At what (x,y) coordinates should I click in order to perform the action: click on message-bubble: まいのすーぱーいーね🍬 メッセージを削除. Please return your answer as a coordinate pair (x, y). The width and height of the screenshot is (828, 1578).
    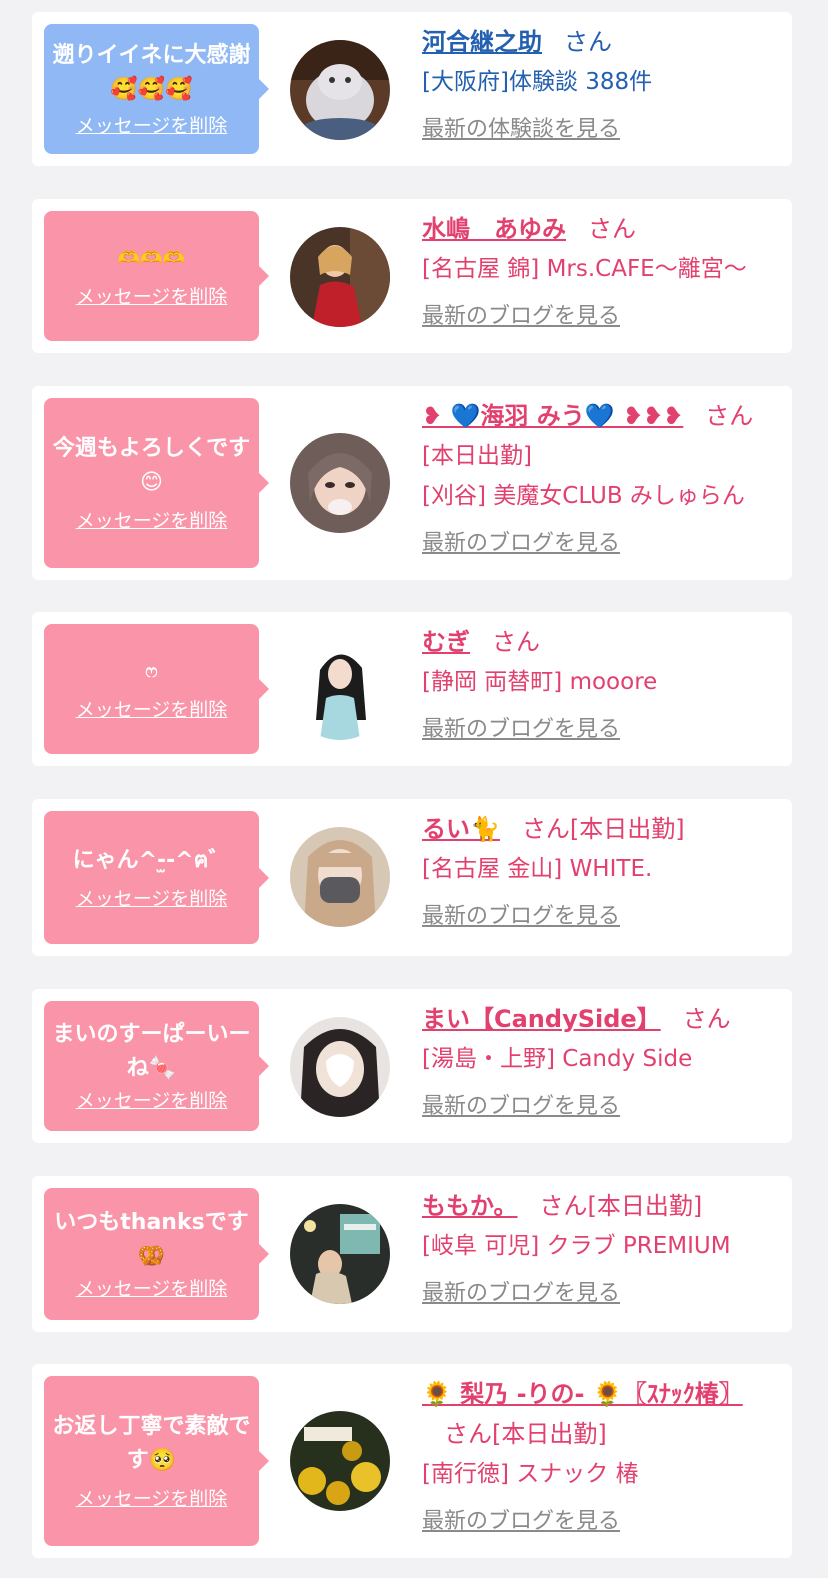
    Looking at the image, I should click on (156, 1066).